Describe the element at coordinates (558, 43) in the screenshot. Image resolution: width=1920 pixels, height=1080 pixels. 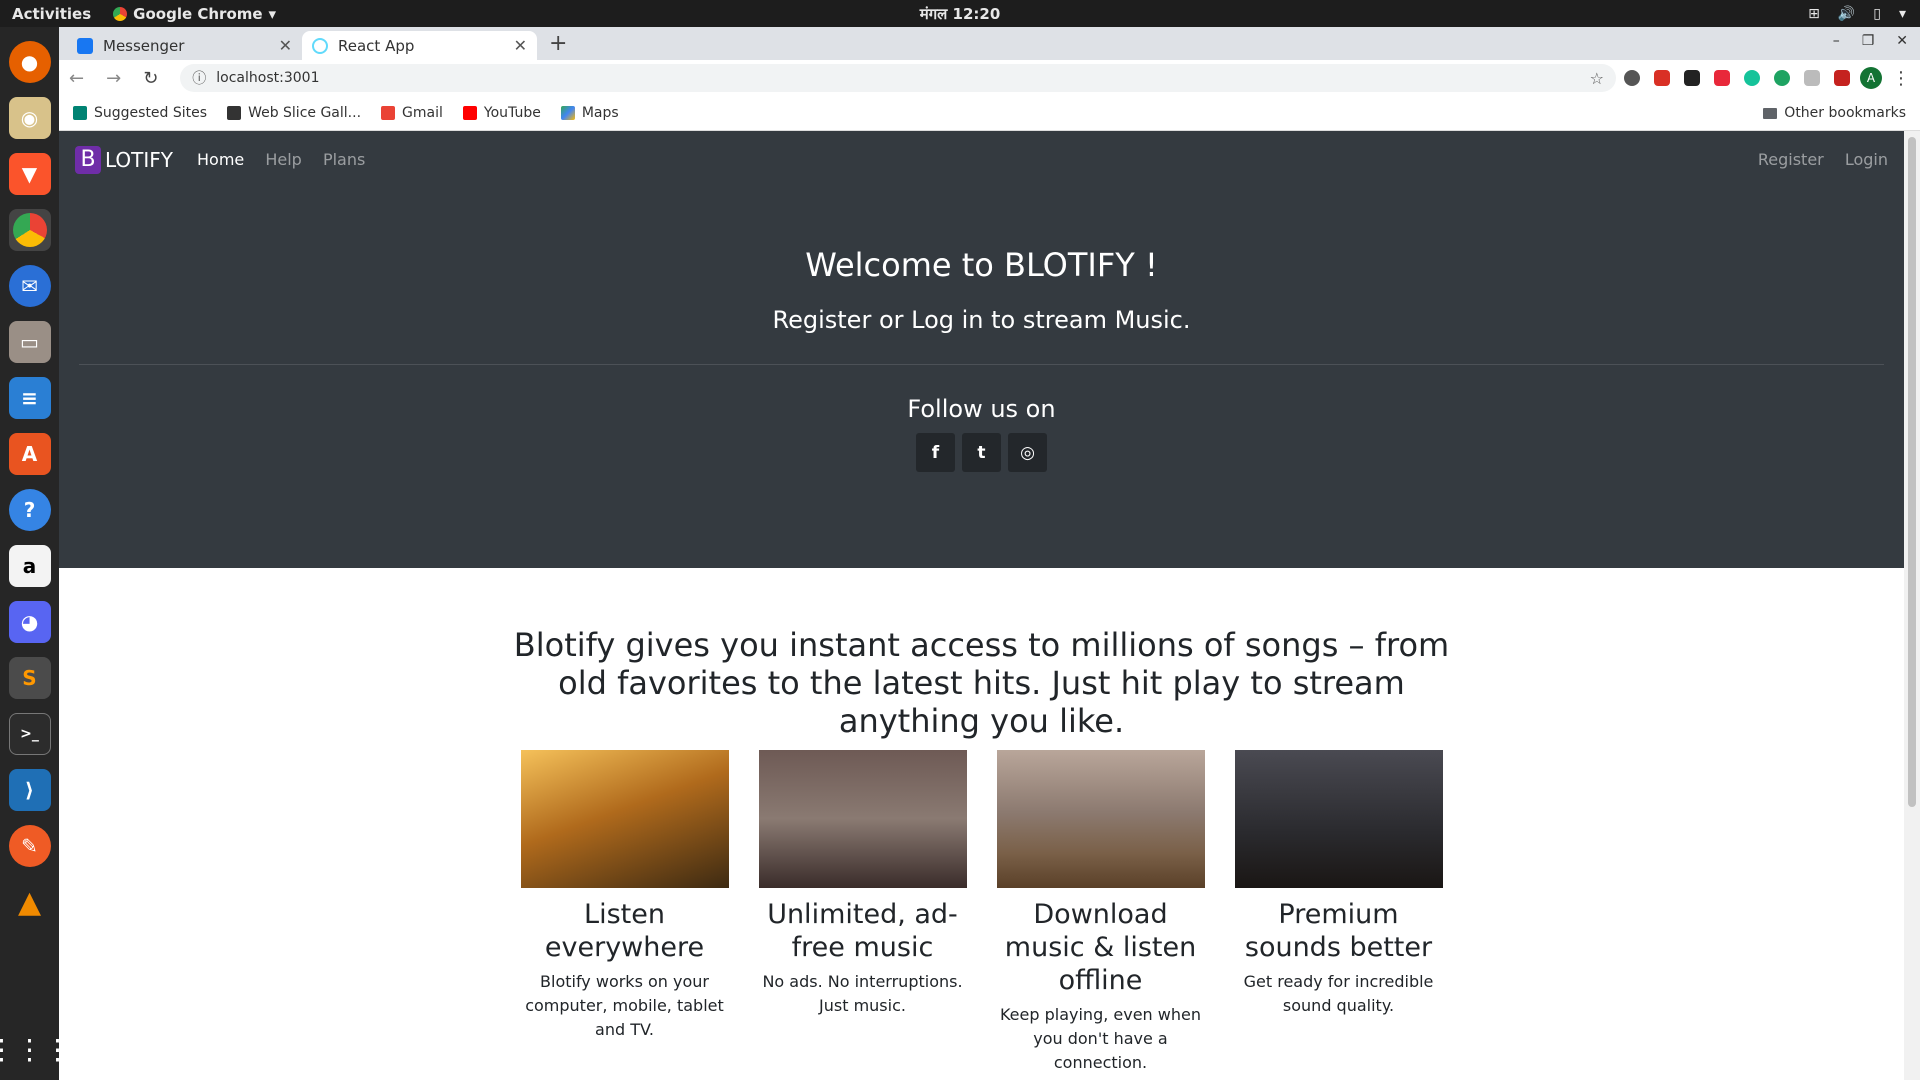
I see `new-tab-button: +` at that location.